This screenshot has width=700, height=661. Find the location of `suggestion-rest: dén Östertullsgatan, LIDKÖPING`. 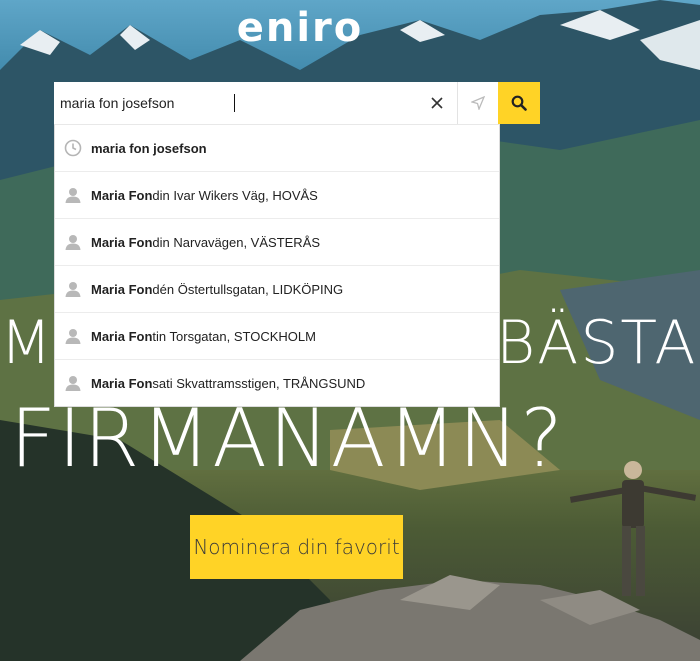

suggestion-rest: dén Östertullsgatan, LIDKÖPING is located at coordinates (248, 289).